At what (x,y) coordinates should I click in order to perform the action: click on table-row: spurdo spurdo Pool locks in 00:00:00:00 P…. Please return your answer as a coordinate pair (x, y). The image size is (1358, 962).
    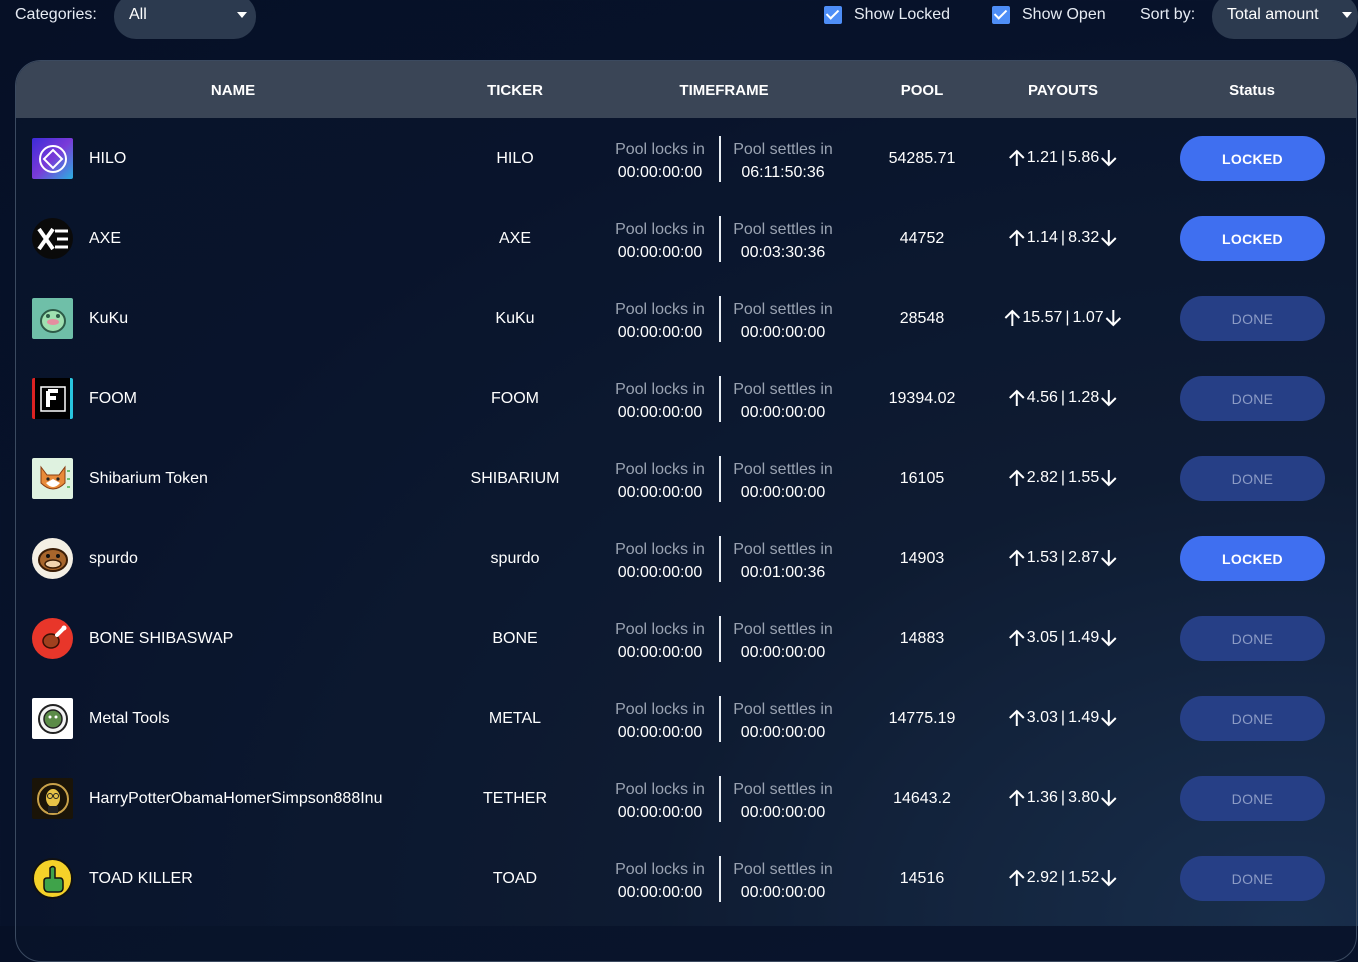
    Looking at the image, I should click on (686, 558).